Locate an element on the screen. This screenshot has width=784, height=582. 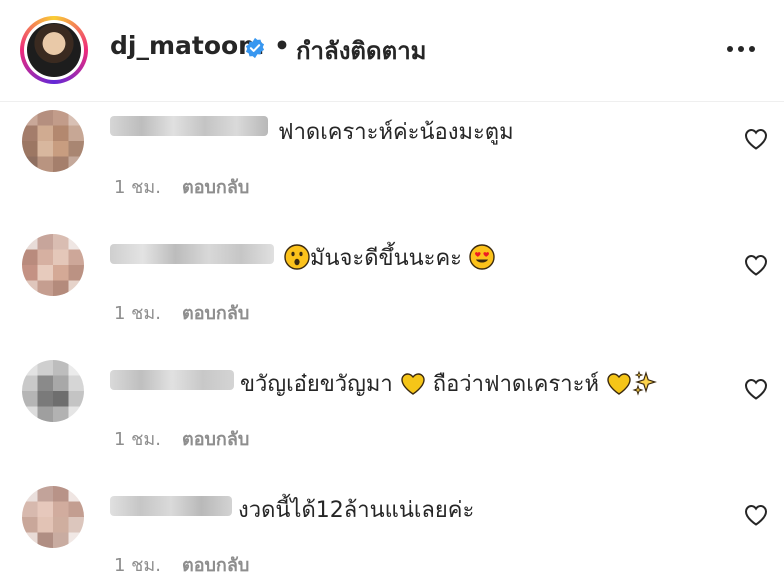
comment-text-part-1: ขวัญเอ๋ยขวัญมา is located at coordinates (316, 384).